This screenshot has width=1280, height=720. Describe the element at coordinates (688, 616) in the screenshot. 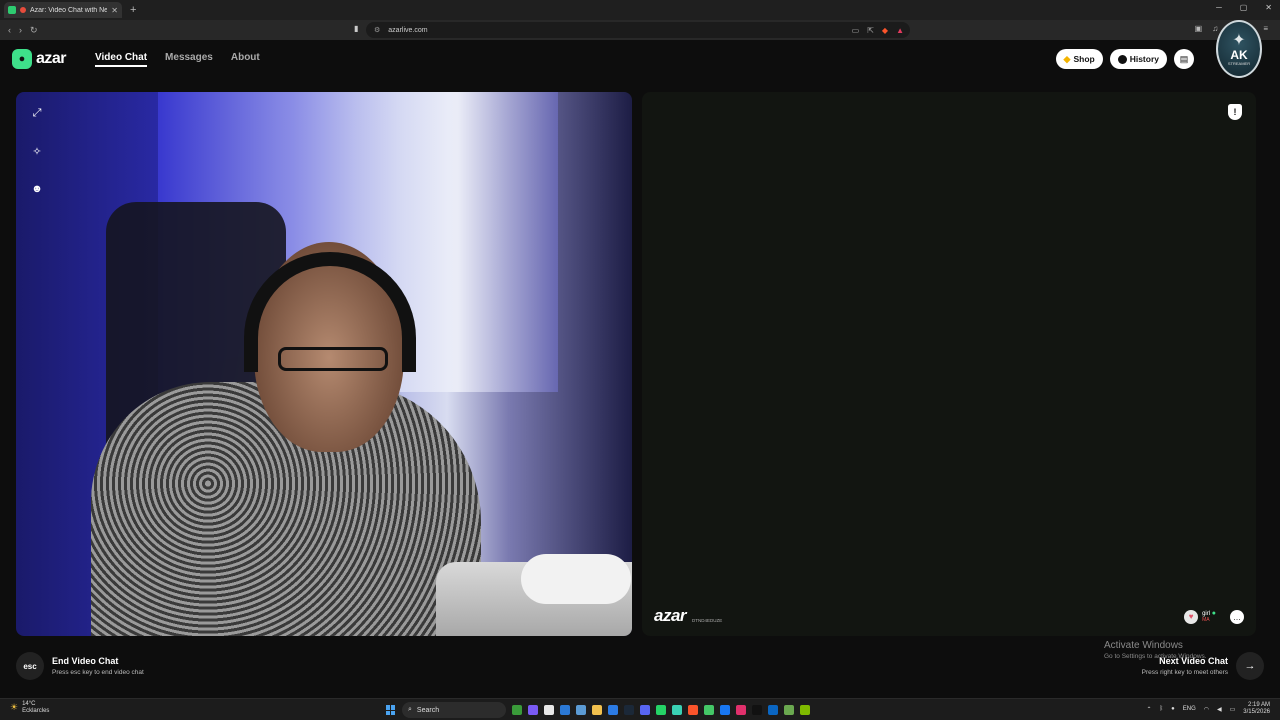

I see `azar-watermark: azar DTND4EDUZE` at that location.